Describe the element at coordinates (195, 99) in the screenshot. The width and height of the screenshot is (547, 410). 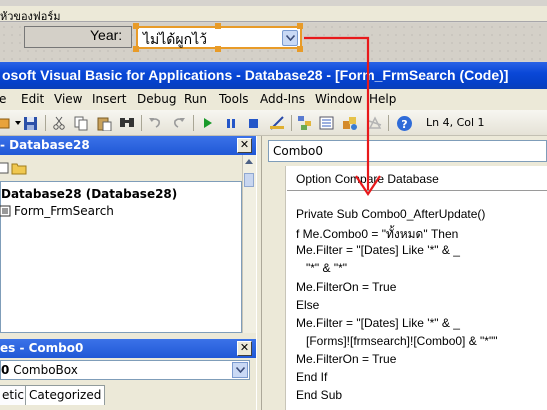
I see `menu-run: Run` at that location.